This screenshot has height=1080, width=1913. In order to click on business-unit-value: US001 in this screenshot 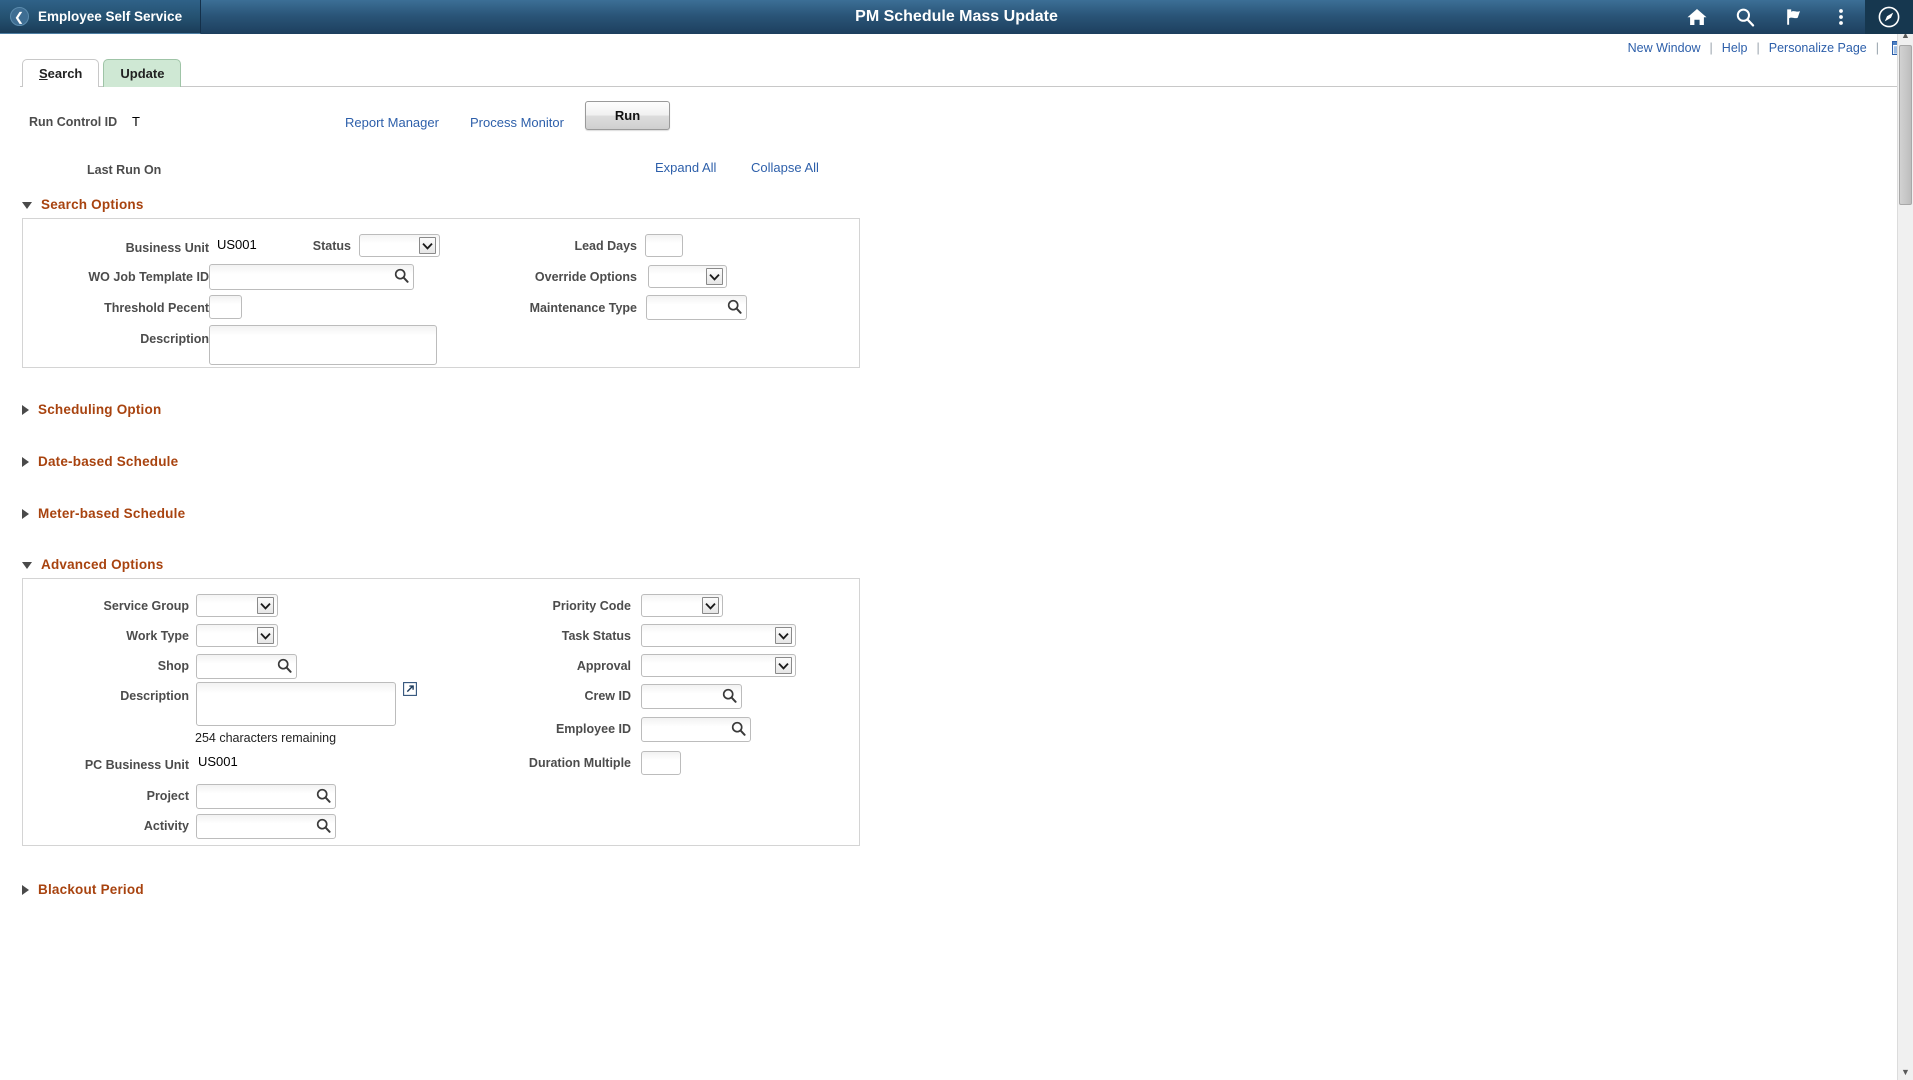, I will do `click(237, 244)`.